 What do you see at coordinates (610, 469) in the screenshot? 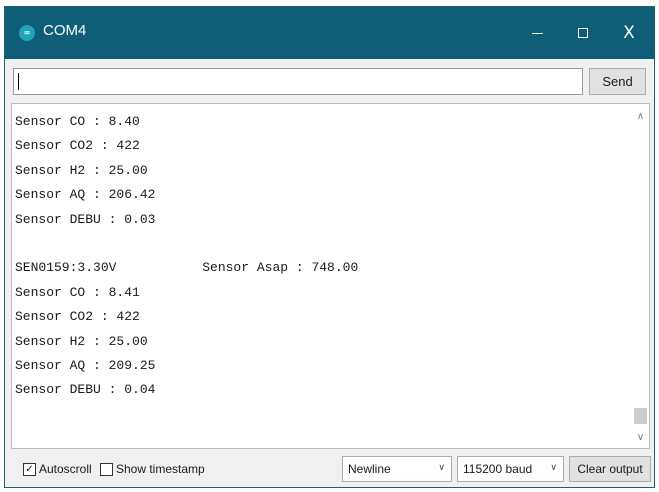
I see `clear-output-button: Clear output` at bounding box center [610, 469].